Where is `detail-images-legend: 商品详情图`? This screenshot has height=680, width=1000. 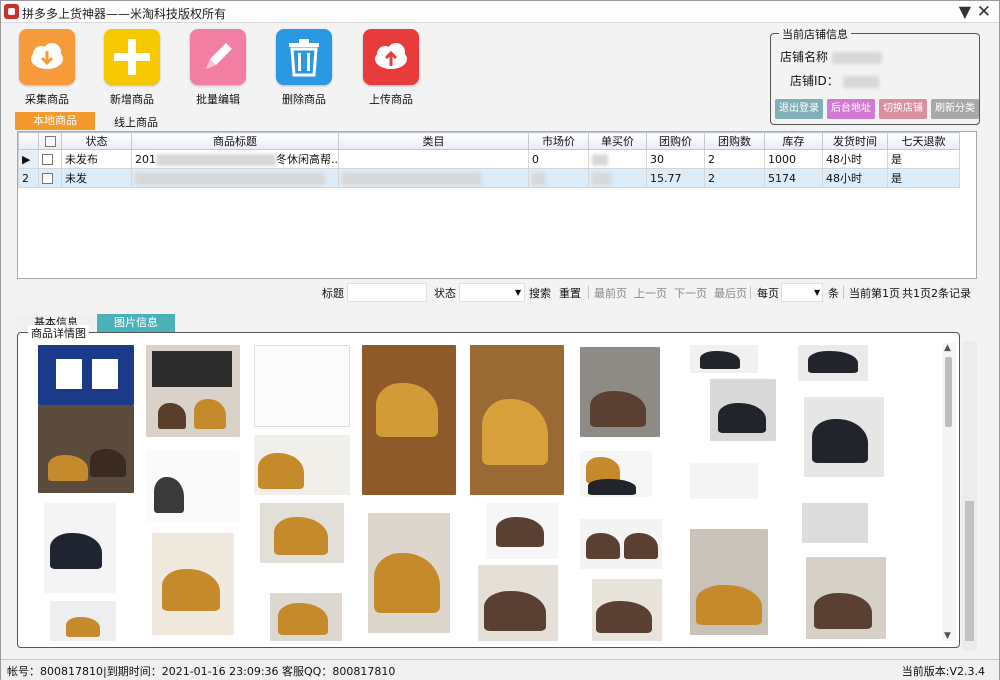
detail-images-legend: 商品详情图 is located at coordinates (58, 333).